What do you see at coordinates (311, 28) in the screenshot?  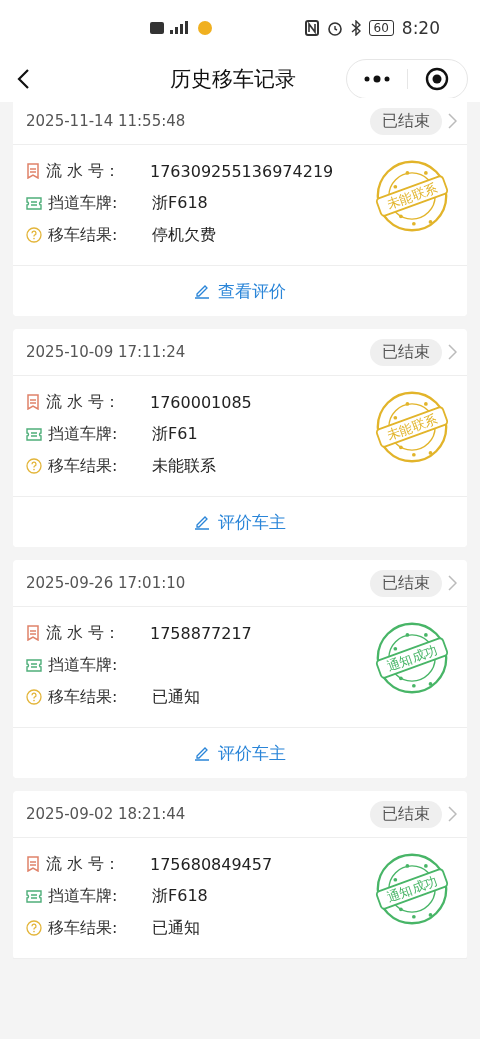 I see `nfc-icon` at bounding box center [311, 28].